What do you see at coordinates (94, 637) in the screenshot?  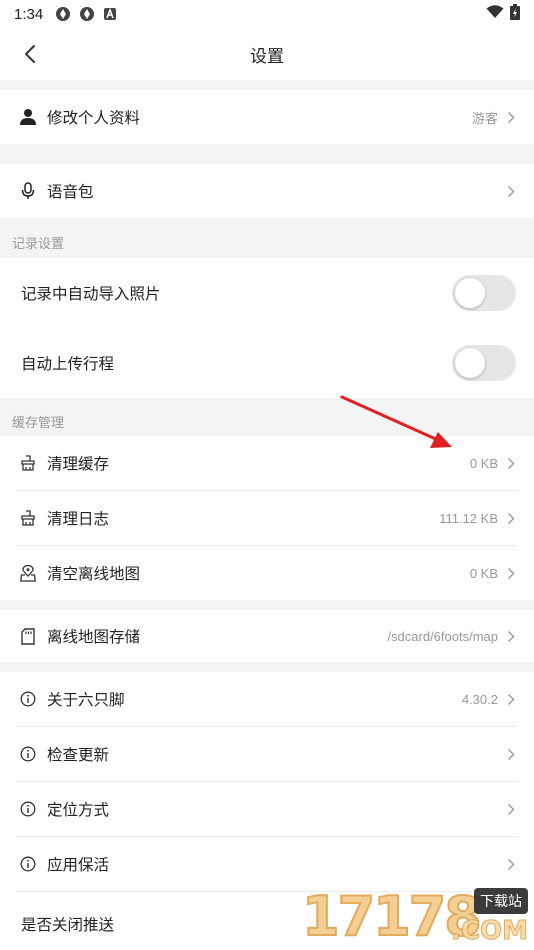 I see `offline-map-storage-label: 离线地图存储` at bounding box center [94, 637].